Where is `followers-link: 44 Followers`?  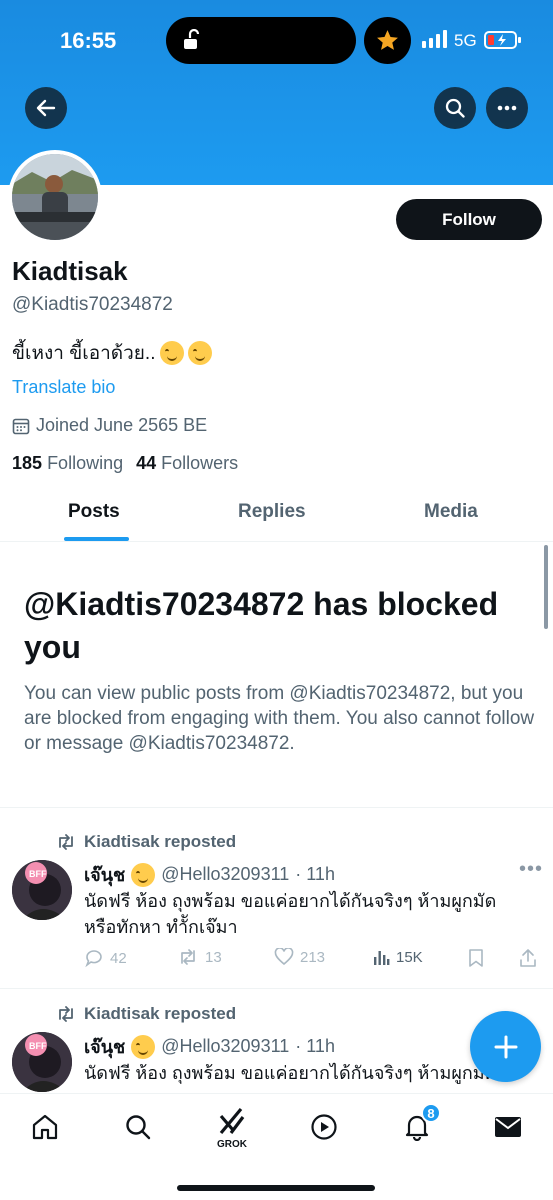
followers-link: 44 Followers is located at coordinates (187, 463).